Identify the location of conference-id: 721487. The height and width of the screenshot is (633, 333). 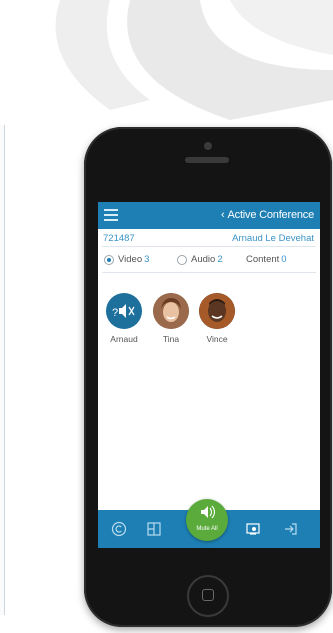
(119, 238).